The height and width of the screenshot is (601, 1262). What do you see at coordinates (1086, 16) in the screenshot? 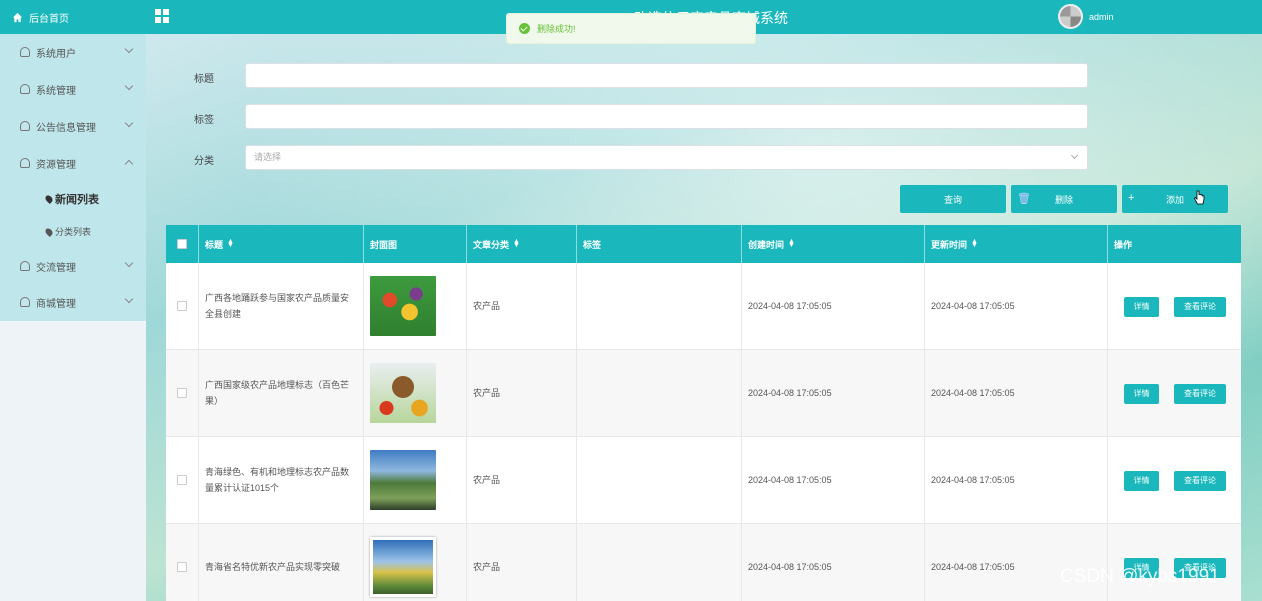
I see `user-menu: admin` at bounding box center [1086, 16].